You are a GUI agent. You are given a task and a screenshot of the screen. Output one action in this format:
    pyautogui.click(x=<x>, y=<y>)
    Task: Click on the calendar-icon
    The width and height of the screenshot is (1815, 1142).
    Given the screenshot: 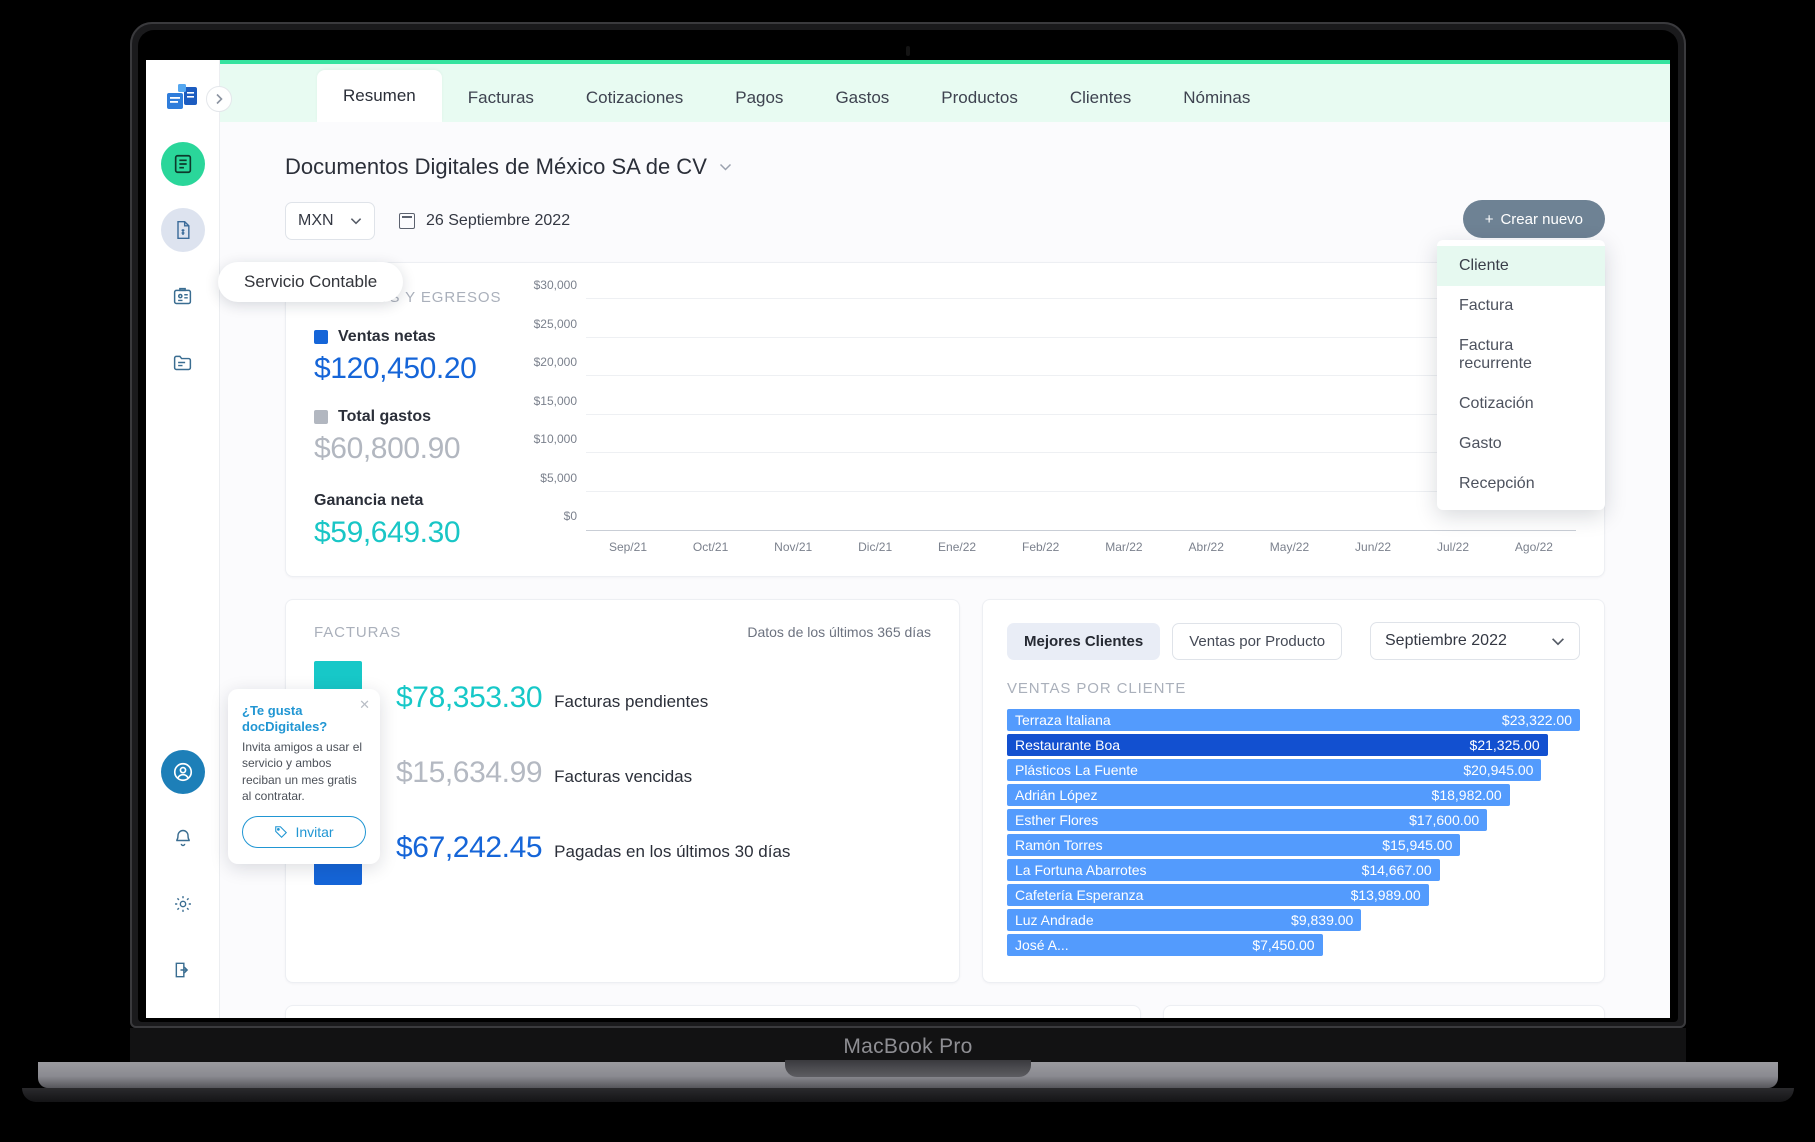 What is the action you would take?
    pyautogui.click(x=407, y=221)
    